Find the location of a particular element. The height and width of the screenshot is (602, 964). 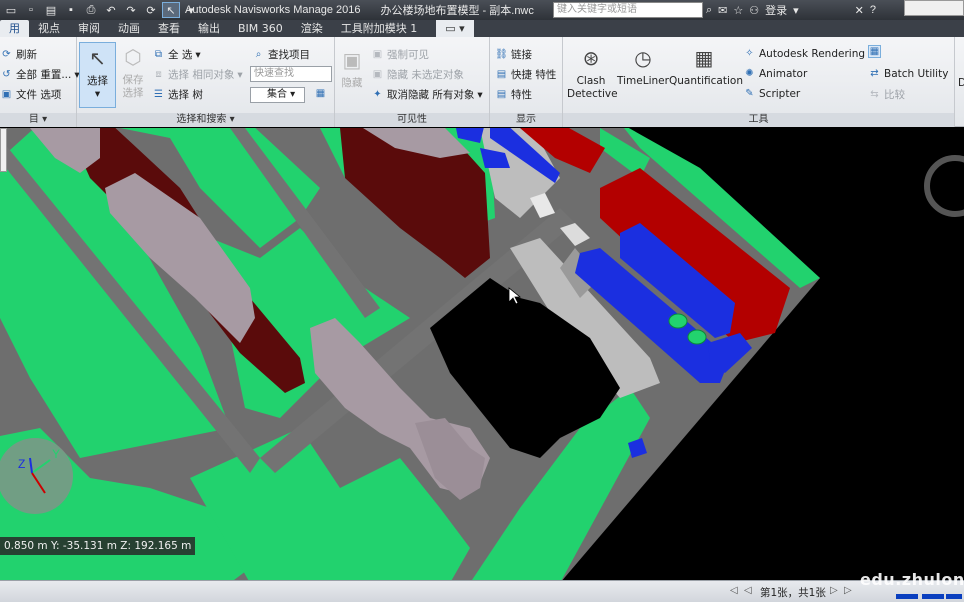

manage-sets-button: ▦ is located at coordinates (320, 93).